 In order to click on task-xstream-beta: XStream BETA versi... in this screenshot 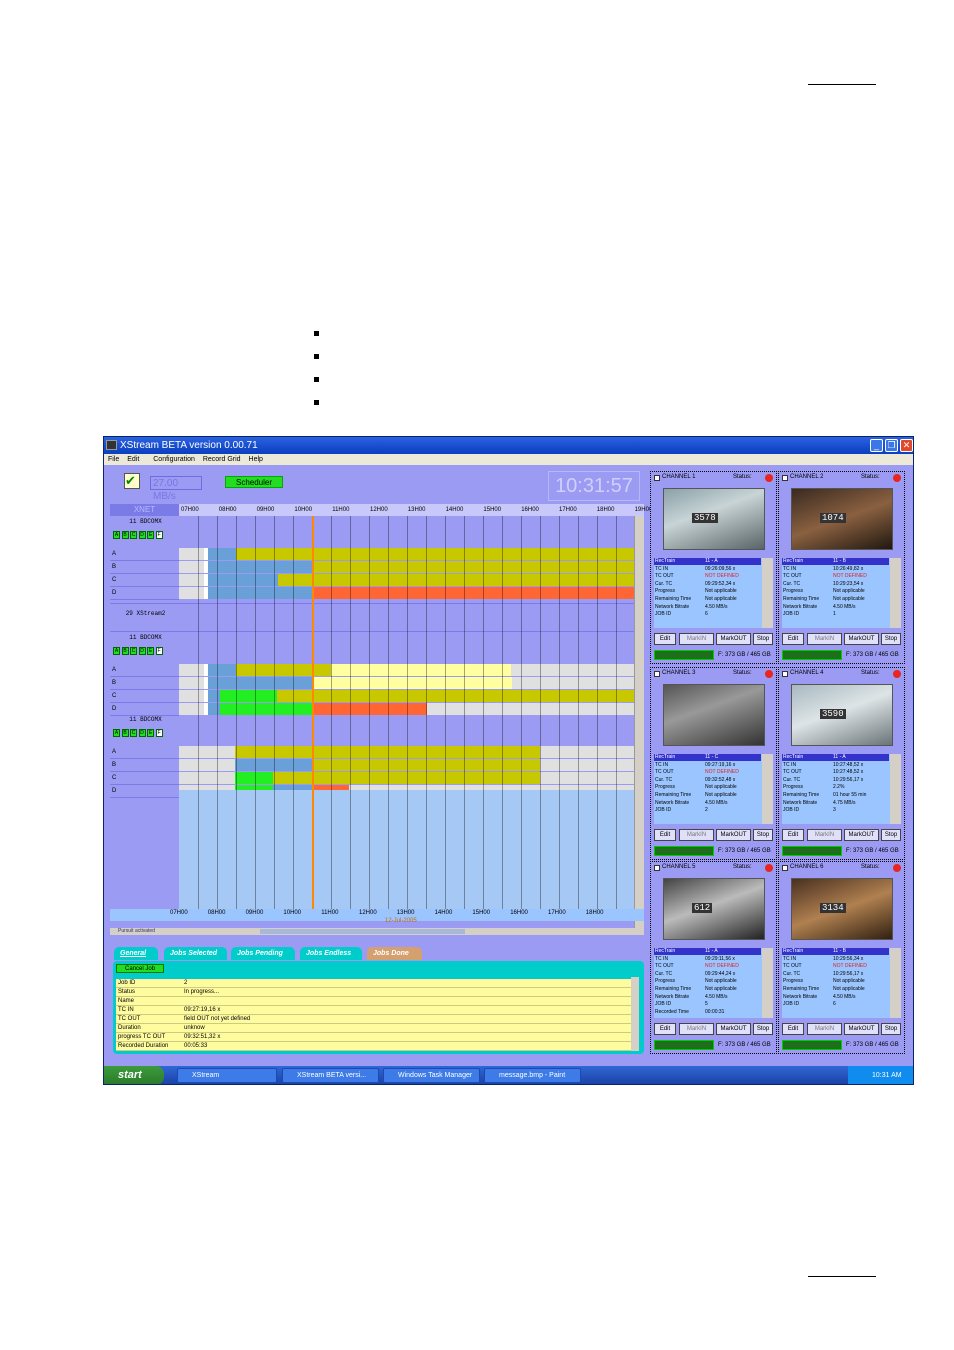, I will do `click(330, 1075)`.